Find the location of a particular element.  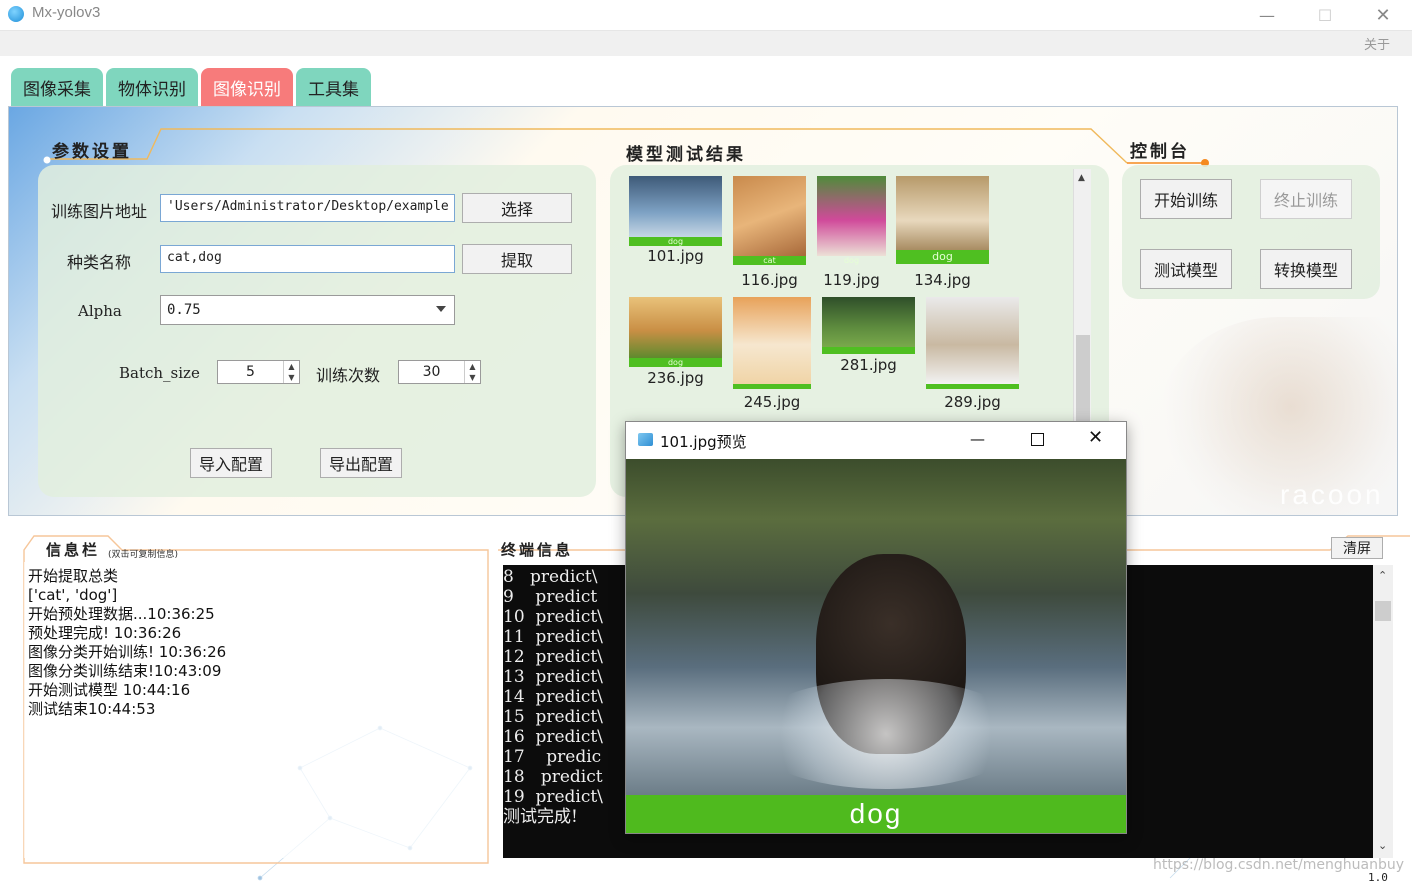

terminal-line: 10 predict\ is located at coordinates (553, 617).